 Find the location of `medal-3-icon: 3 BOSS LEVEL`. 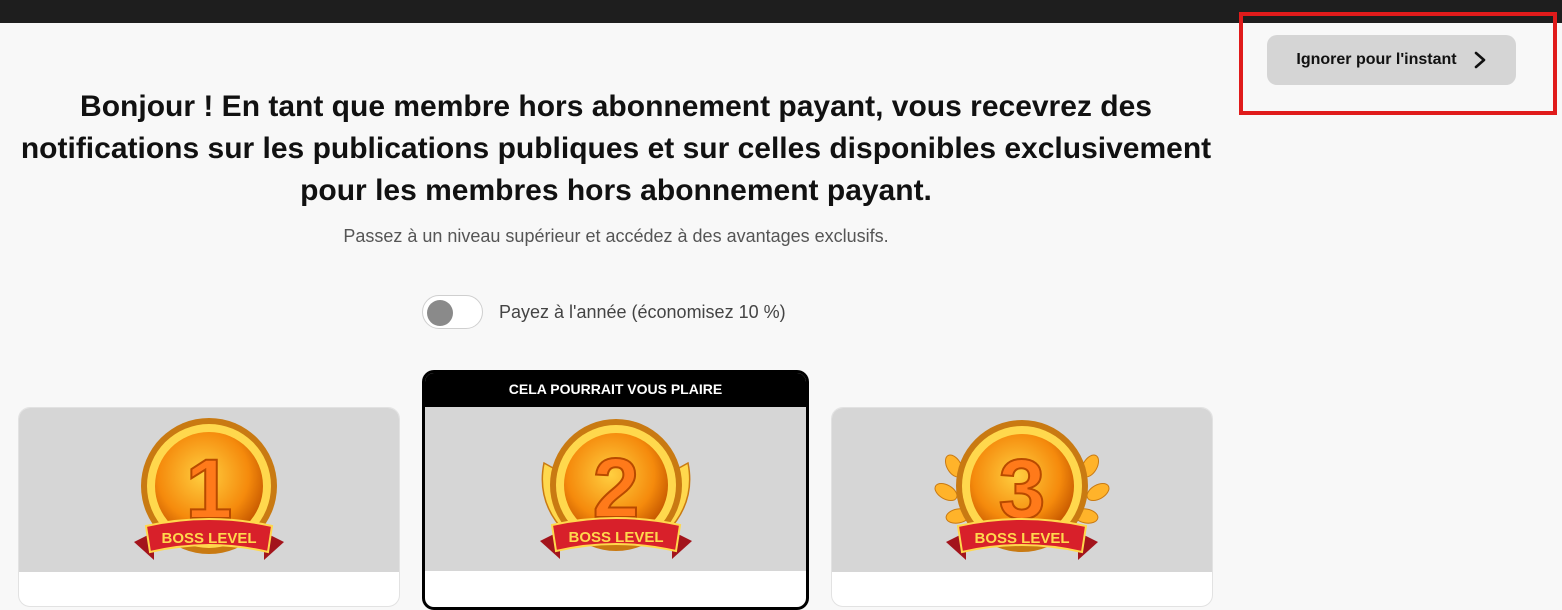

medal-3-icon: 3 BOSS LEVEL is located at coordinates (1022, 490).